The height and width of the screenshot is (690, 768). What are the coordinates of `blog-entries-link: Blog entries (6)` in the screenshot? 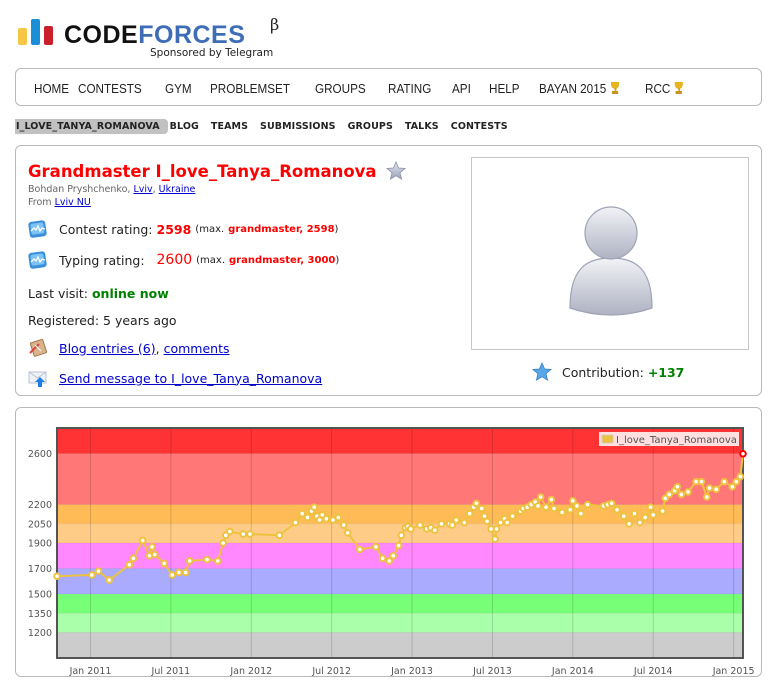 It's located at (107, 348).